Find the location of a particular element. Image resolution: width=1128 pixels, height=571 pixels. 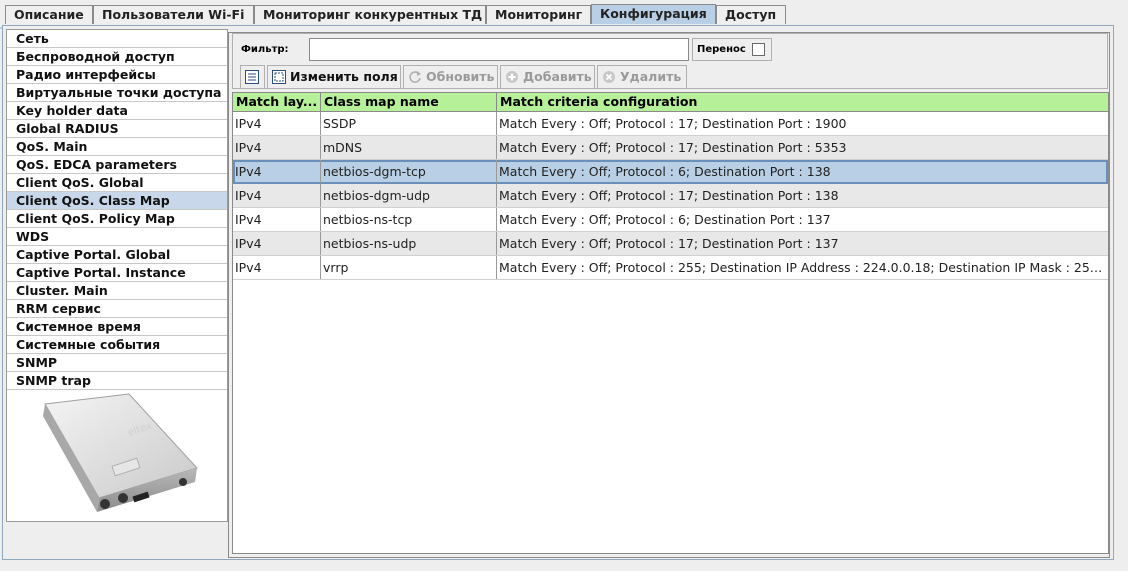

tab-monitoring: Мониторинг is located at coordinates (538, 14).